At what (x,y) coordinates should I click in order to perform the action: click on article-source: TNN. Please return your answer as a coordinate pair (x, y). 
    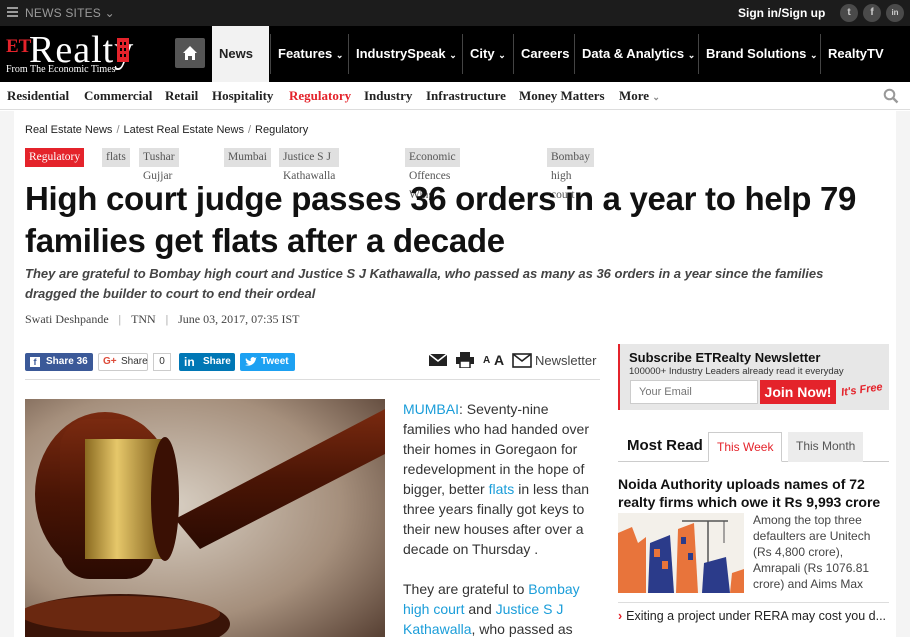
    Looking at the image, I should click on (143, 319).